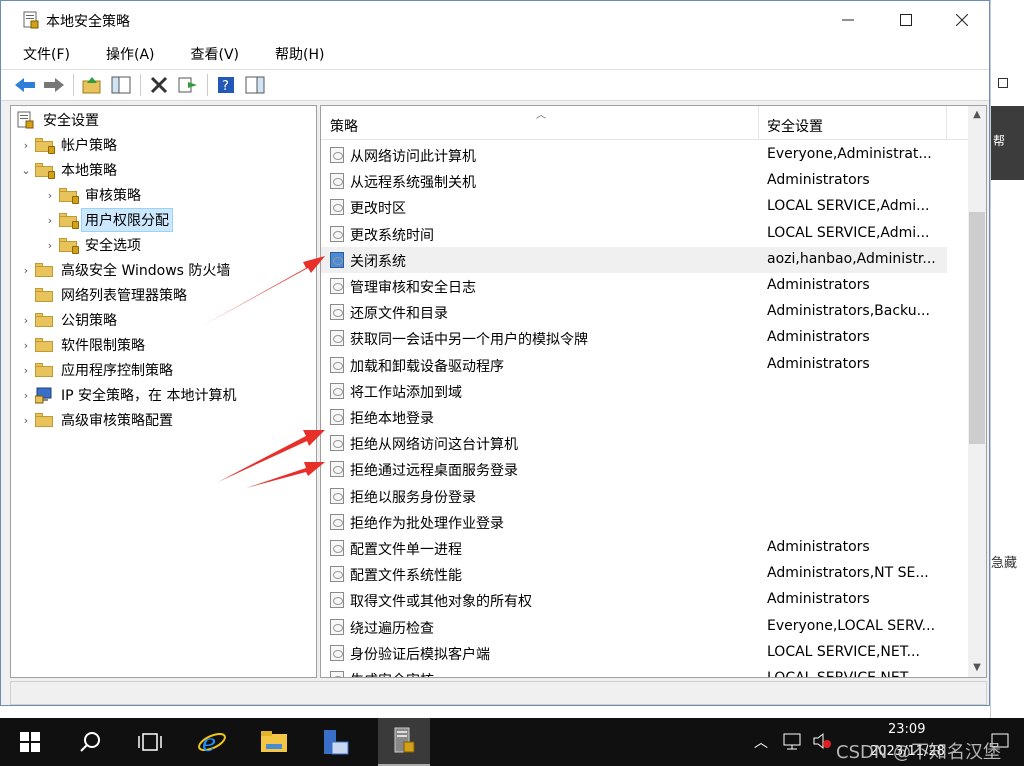 The width and height of the screenshot is (1024, 766). Describe the element at coordinates (212, 742) in the screenshot. I see `taskbar-internet-explorer: e` at that location.